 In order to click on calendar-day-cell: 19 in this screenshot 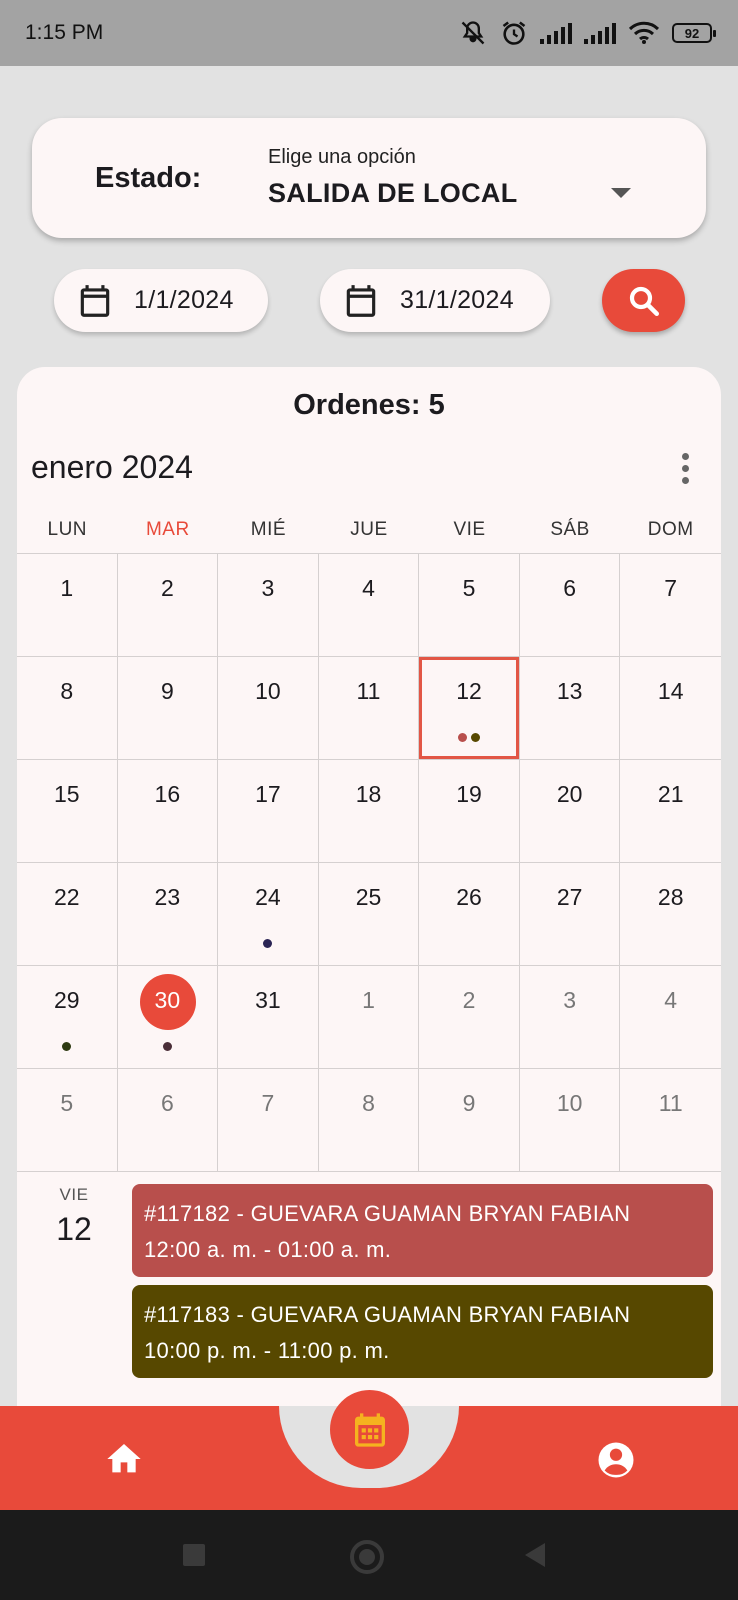, I will do `click(469, 811)`.